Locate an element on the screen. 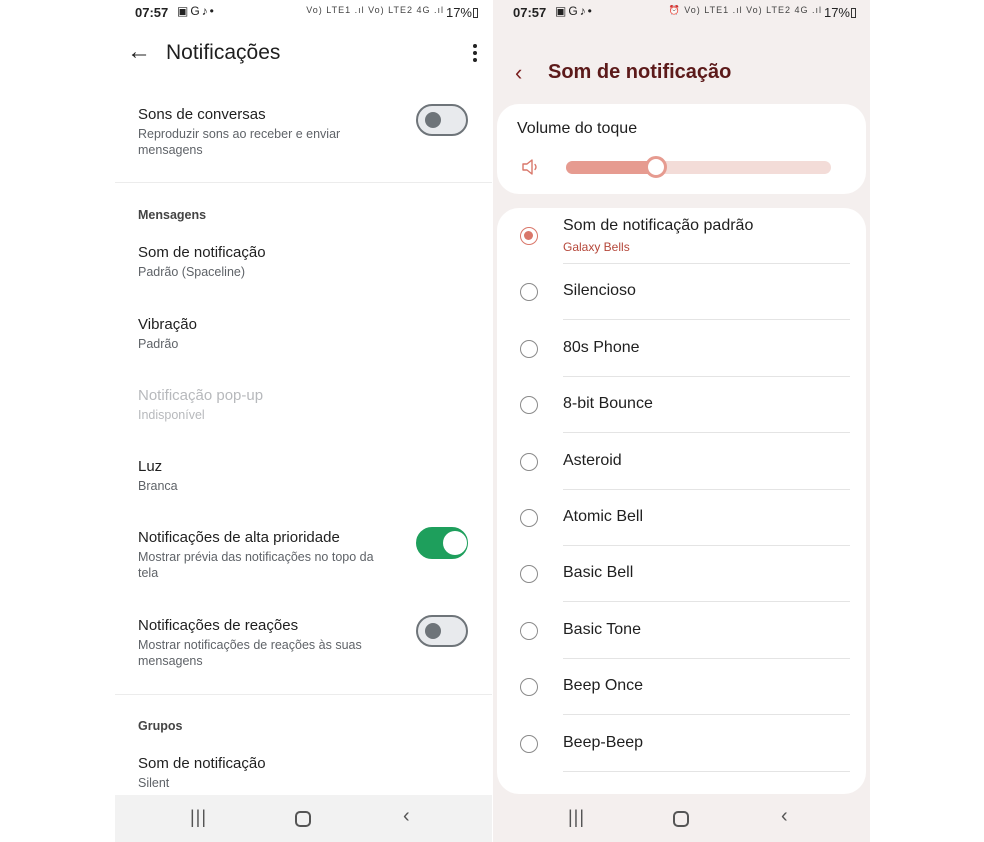 This screenshot has height=842, width=984. sound-option-label: Beep-Beep is located at coordinates (603, 742).